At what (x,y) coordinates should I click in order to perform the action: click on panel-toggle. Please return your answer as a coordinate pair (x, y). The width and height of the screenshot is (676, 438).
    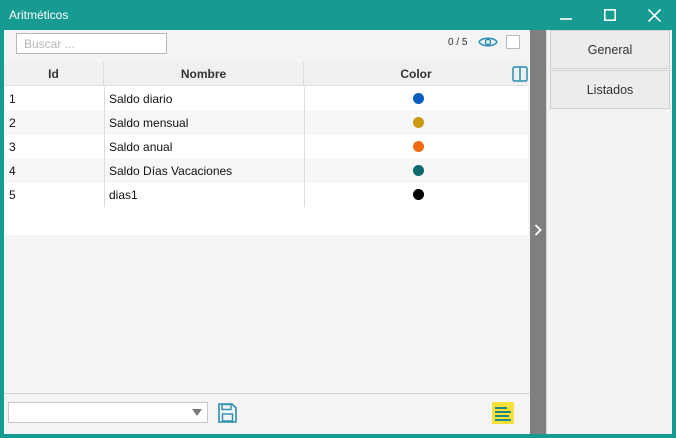
    Looking at the image, I should click on (538, 232).